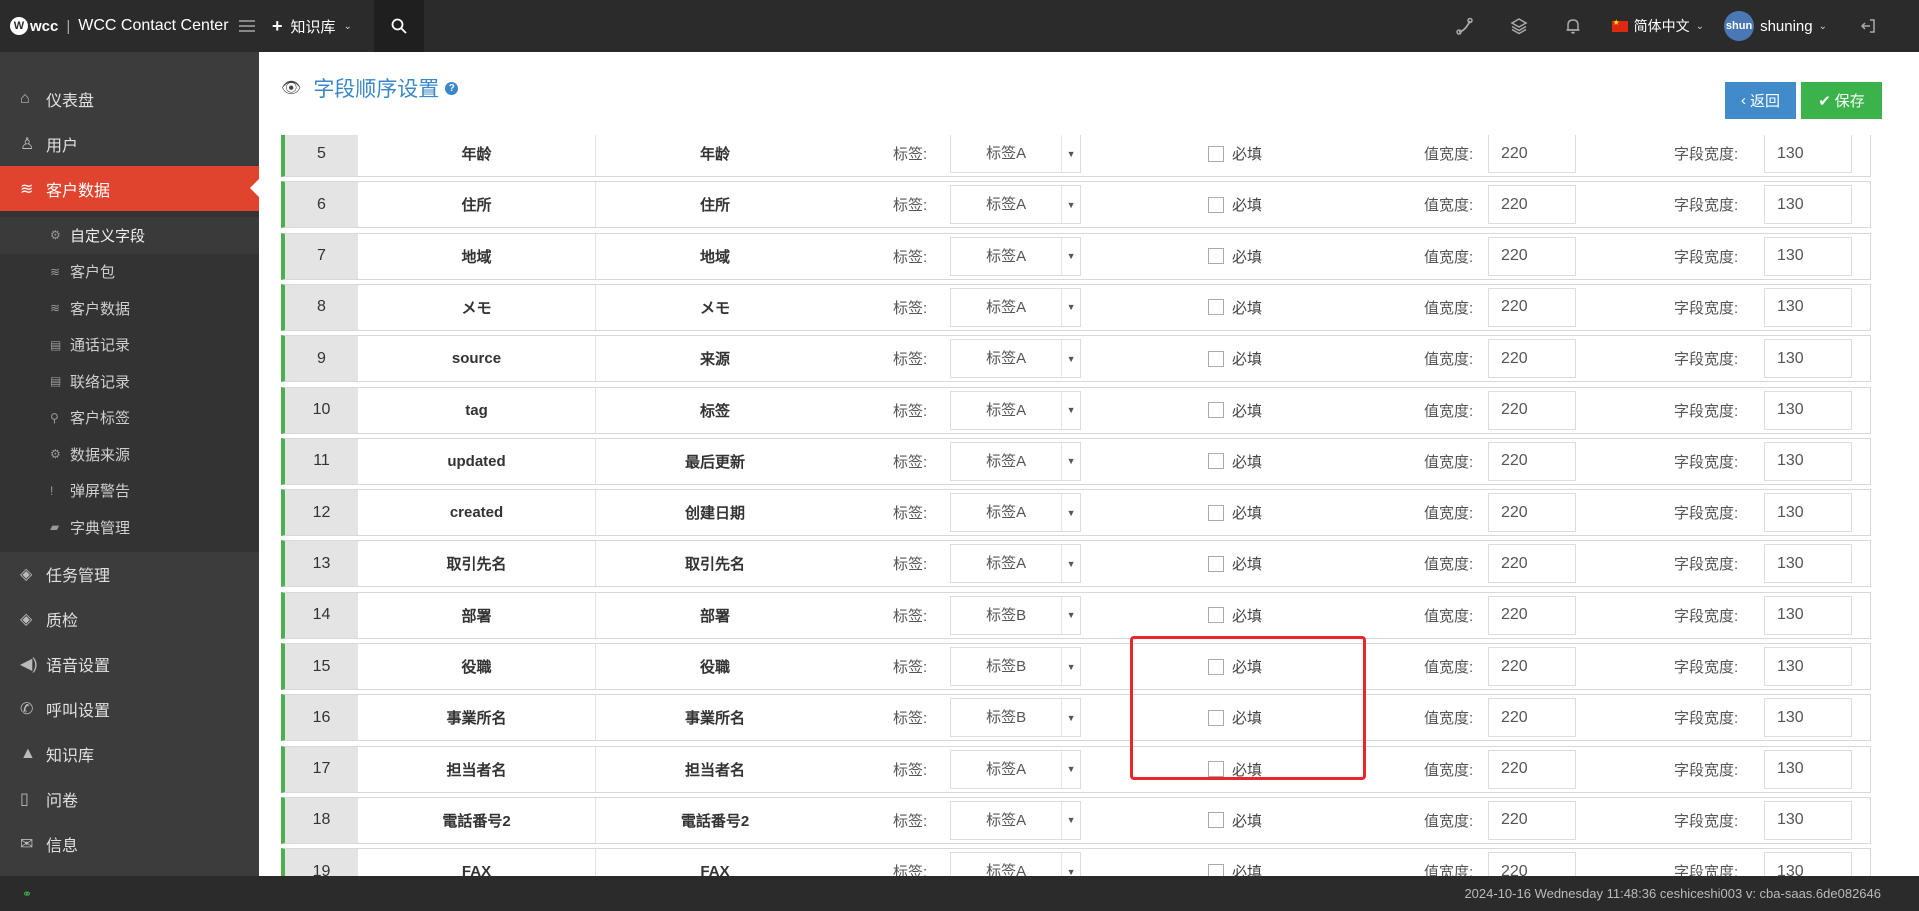 This screenshot has width=1919, height=911. I want to click on sidebar-item-customer-data: ≋ 客户数据, so click(129, 188).